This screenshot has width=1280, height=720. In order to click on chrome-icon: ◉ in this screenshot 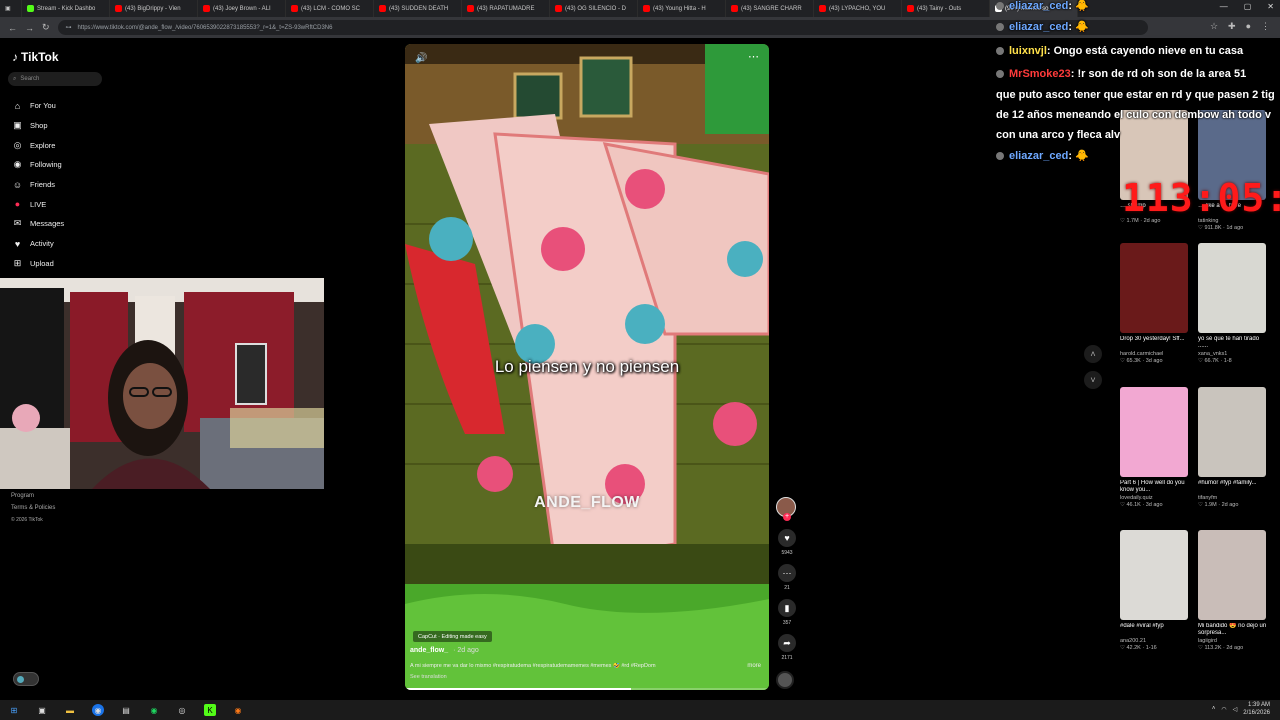, I will do `click(98, 710)`.